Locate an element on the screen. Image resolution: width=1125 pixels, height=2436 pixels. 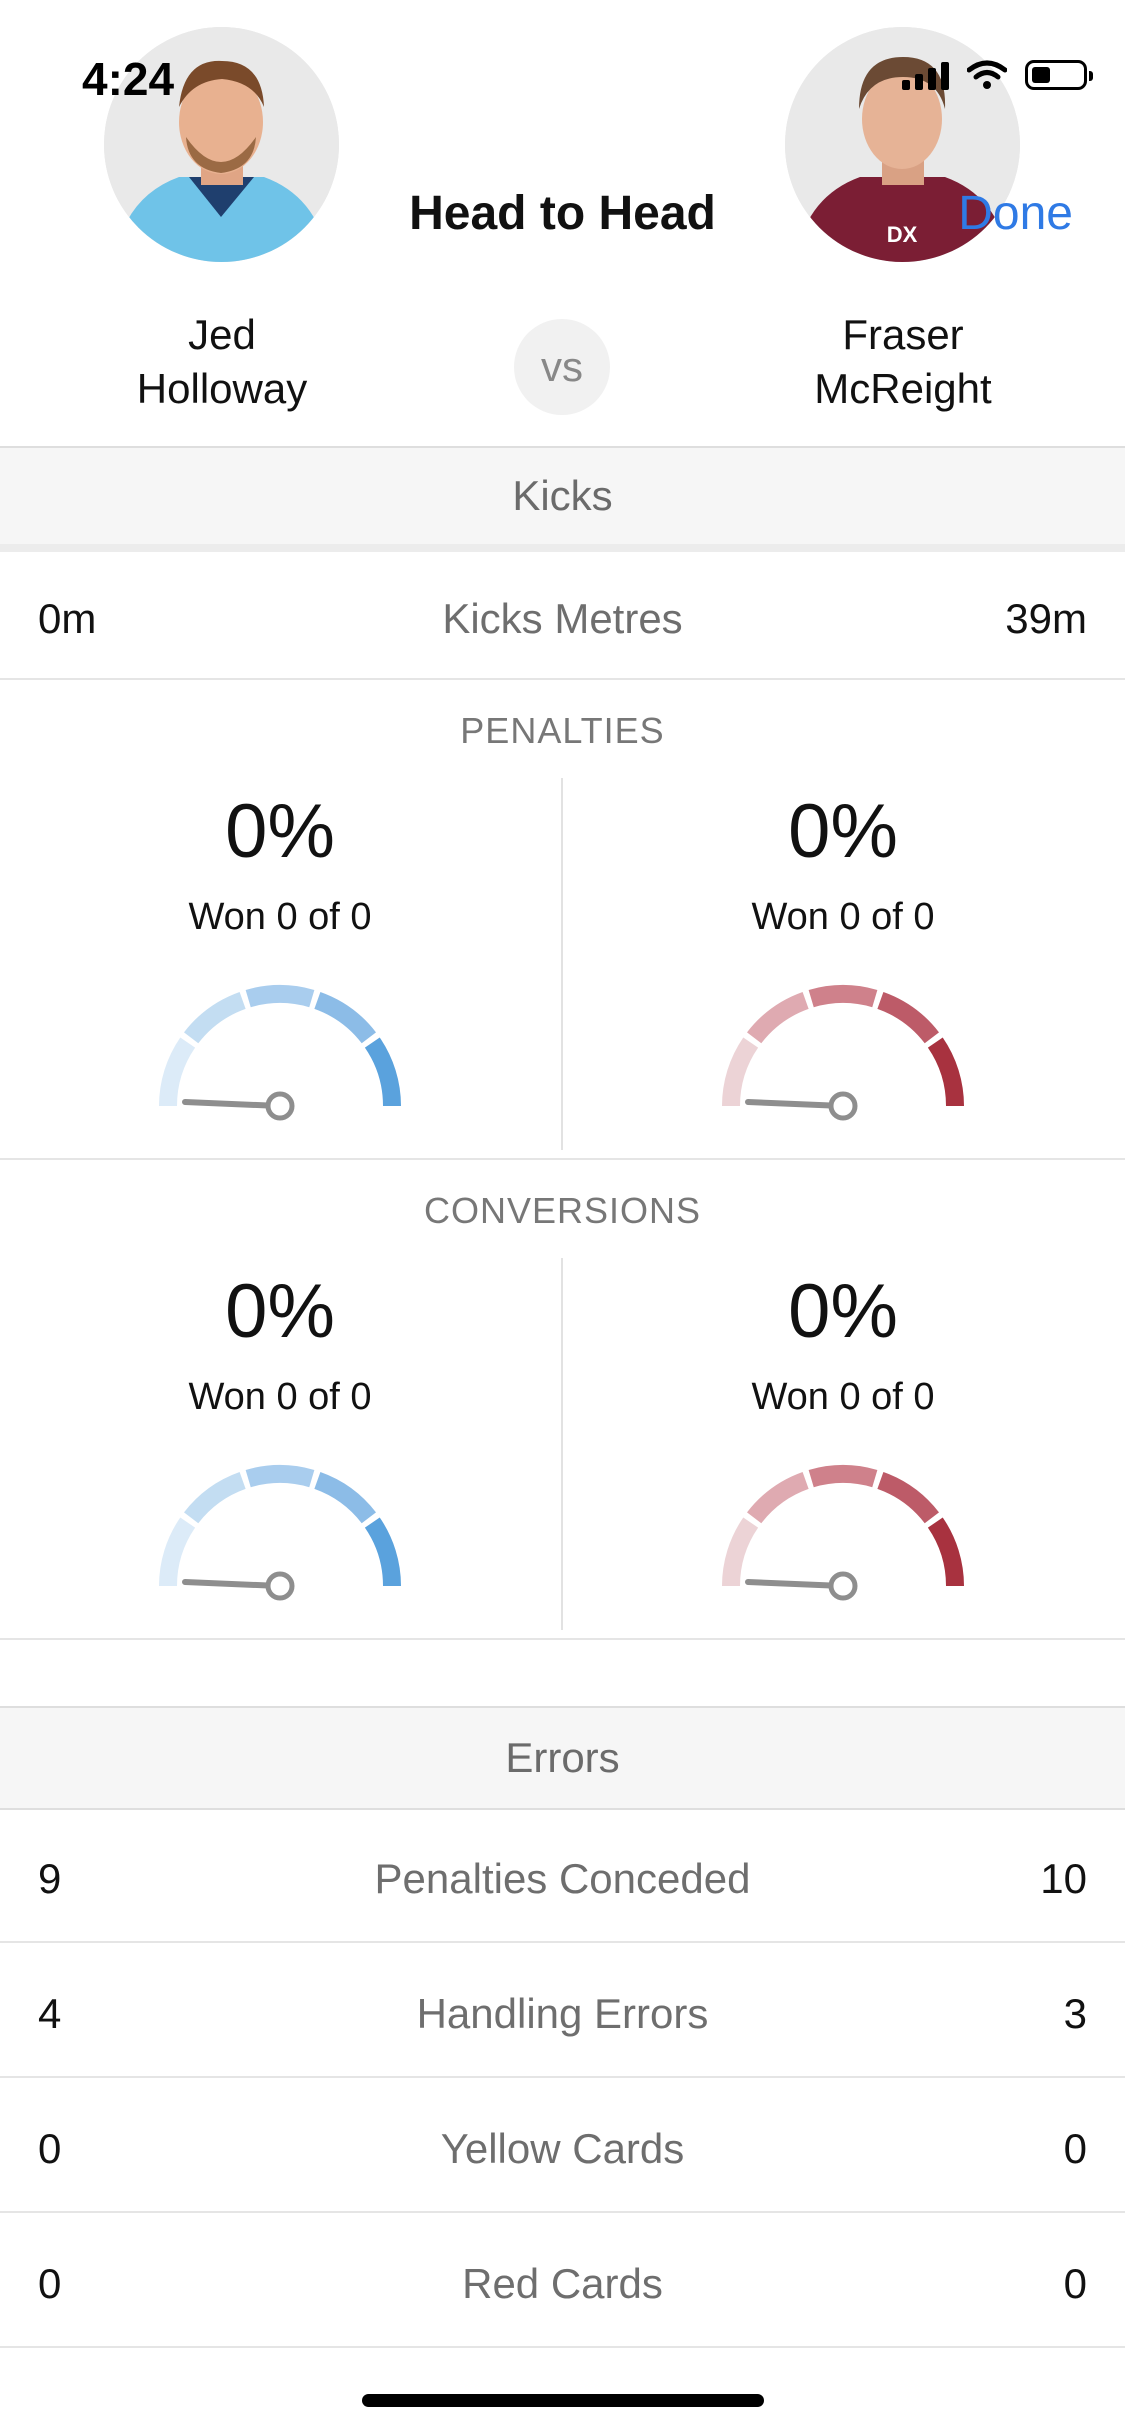
section-header-kicks: Kicks is located at coordinates (562, 499).